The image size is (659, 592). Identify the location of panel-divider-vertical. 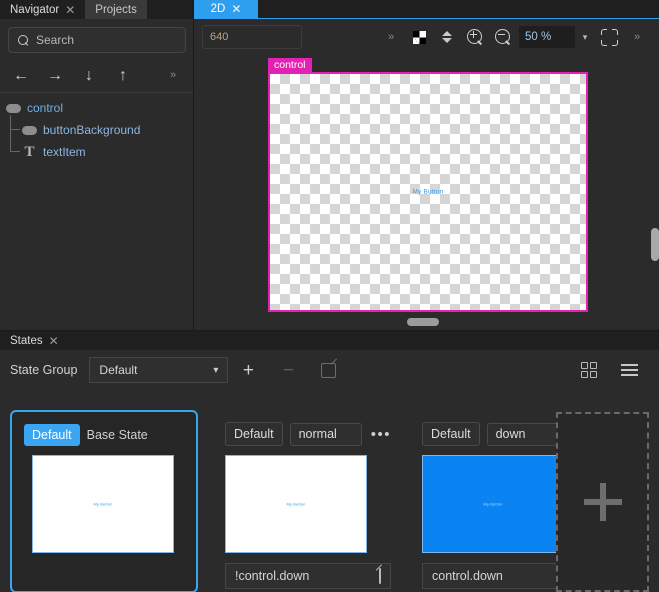
(193, 165).